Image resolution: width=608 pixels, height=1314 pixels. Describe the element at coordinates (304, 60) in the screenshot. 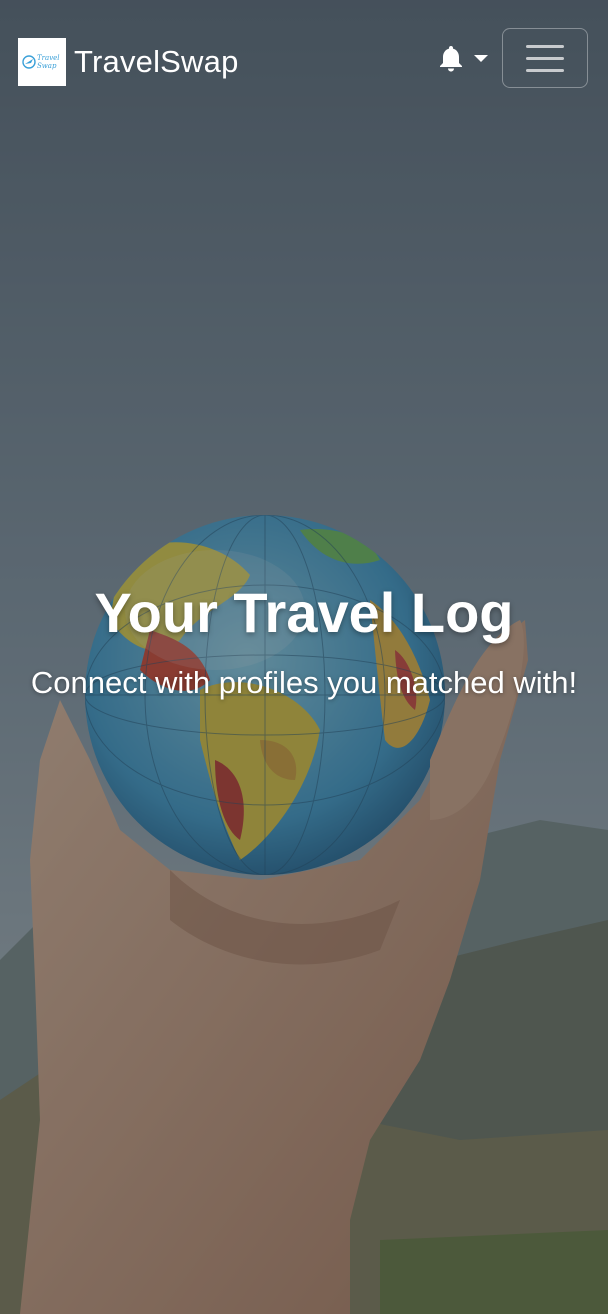

I see `navbar: Travel Swap TravelSwap` at that location.